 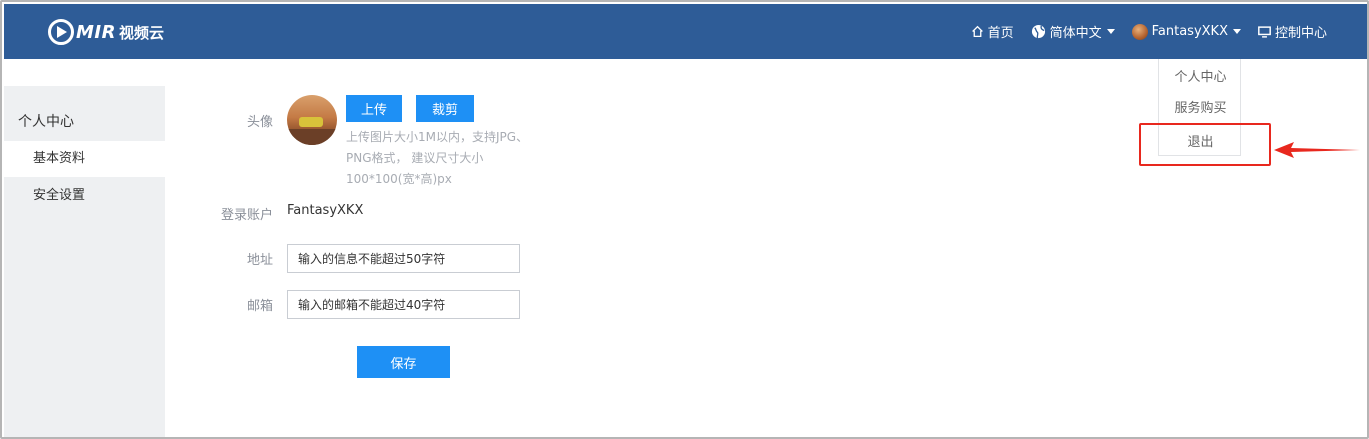 I want to click on sidebar-item-basic-info: 基本资料, so click(x=84, y=159).